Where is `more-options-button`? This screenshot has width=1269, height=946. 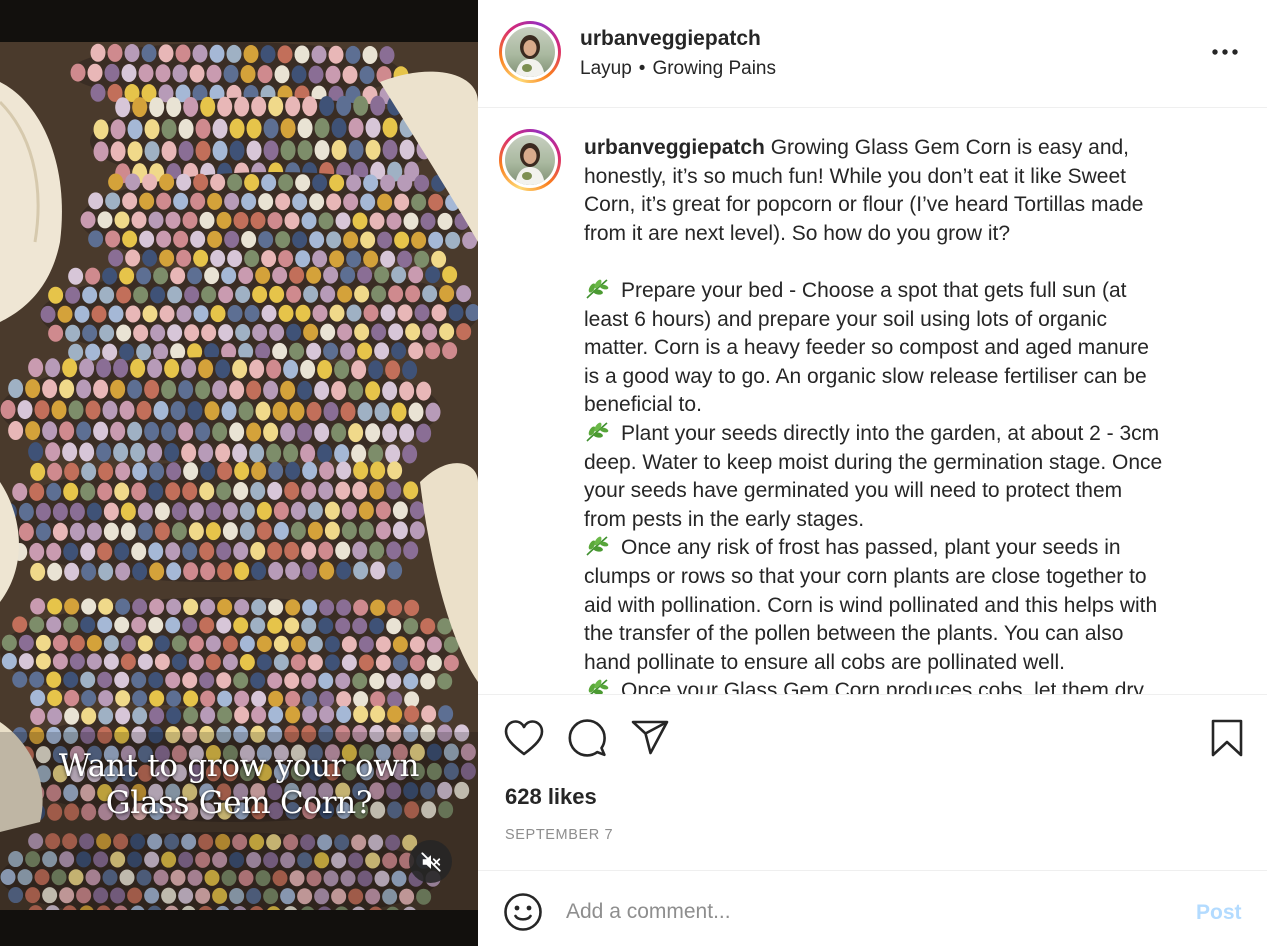
more-options-button is located at coordinates (1225, 52).